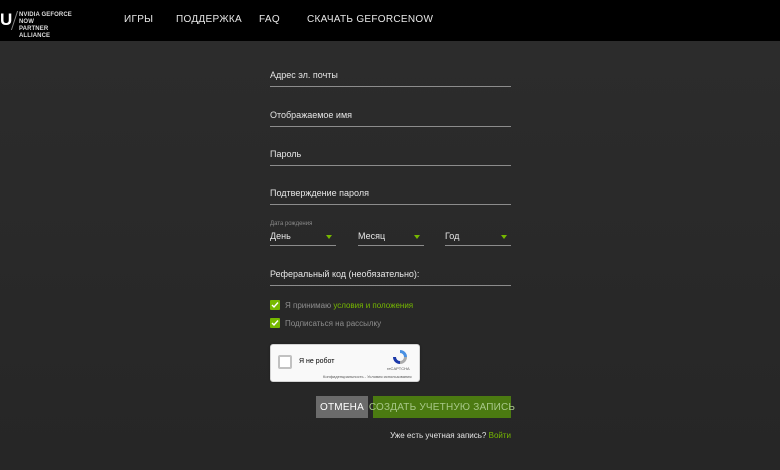 This screenshot has height=470, width=780. What do you see at coordinates (333, 323) in the screenshot?
I see `newsletter-label: Подписаться на рассылку` at bounding box center [333, 323].